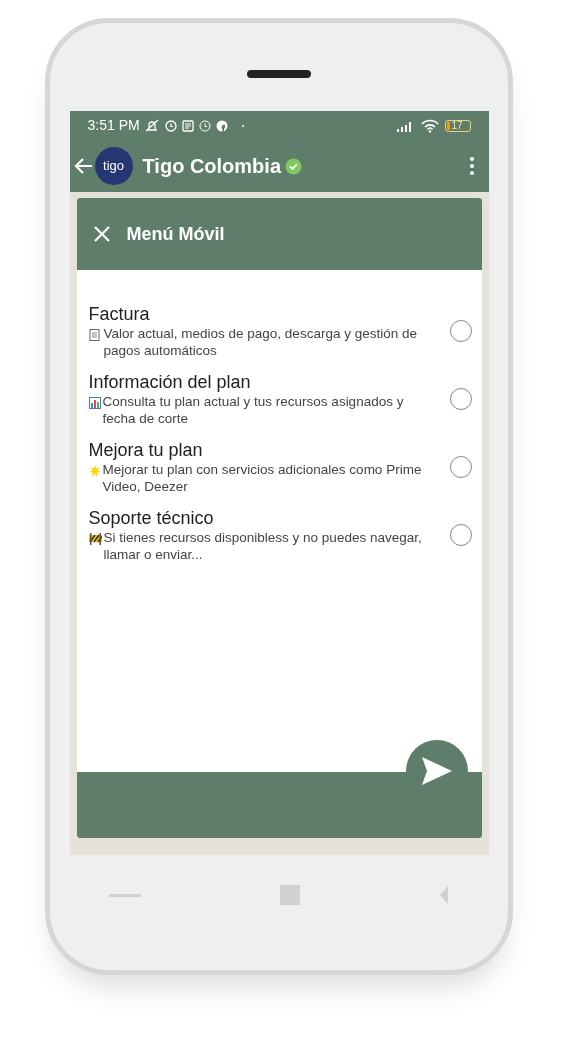 The width and height of the screenshot is (566, 1039). Describe the element at coordinates (242, 125) in the screenshot. I see `dot-icon` at that location.